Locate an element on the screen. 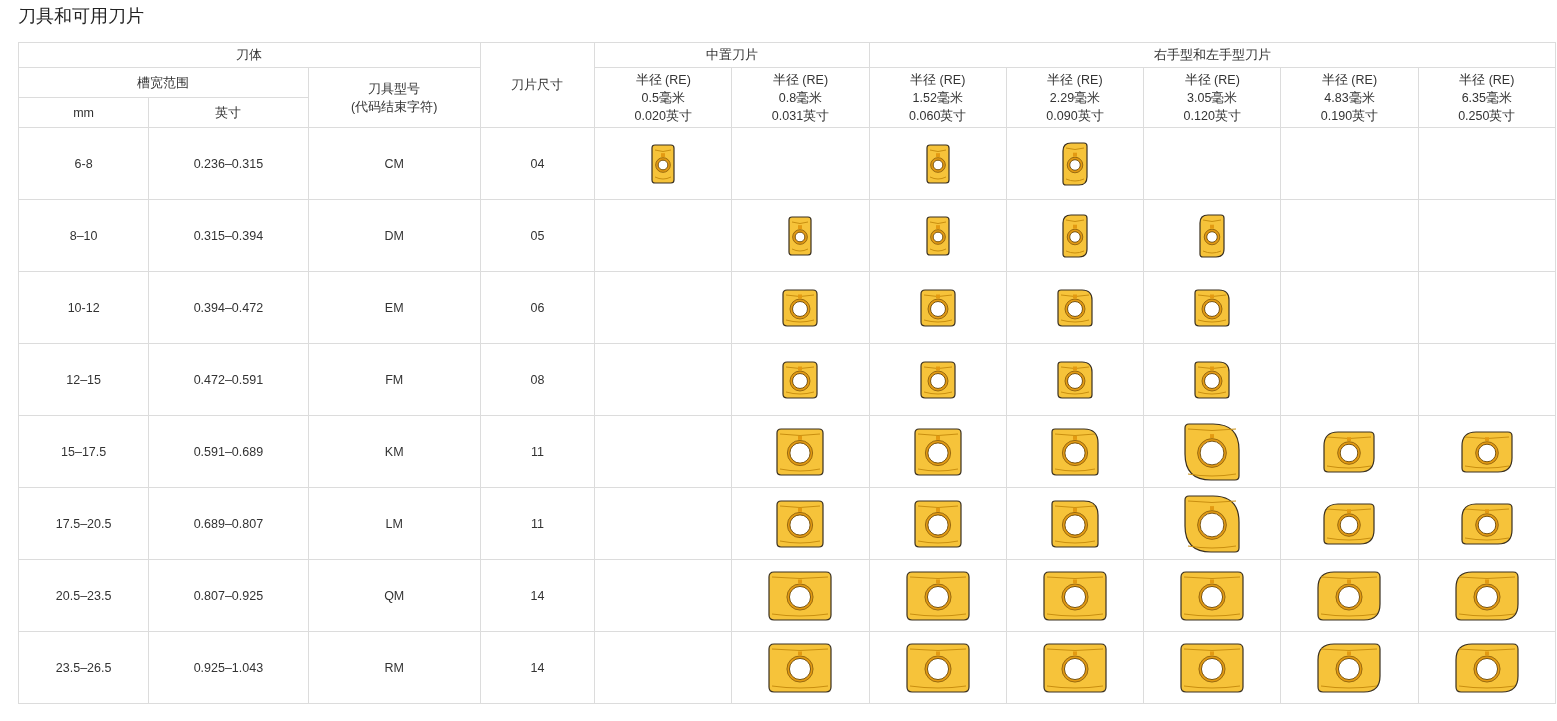  column-header: 半径 (RE) 2.29毫米 0.090英寸 is located at coordinates (1075, 97).